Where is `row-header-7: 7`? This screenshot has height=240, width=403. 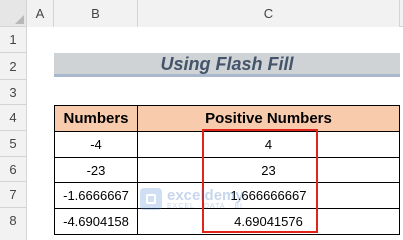
row-header-7: 7 is located at coordinates (13, 195).